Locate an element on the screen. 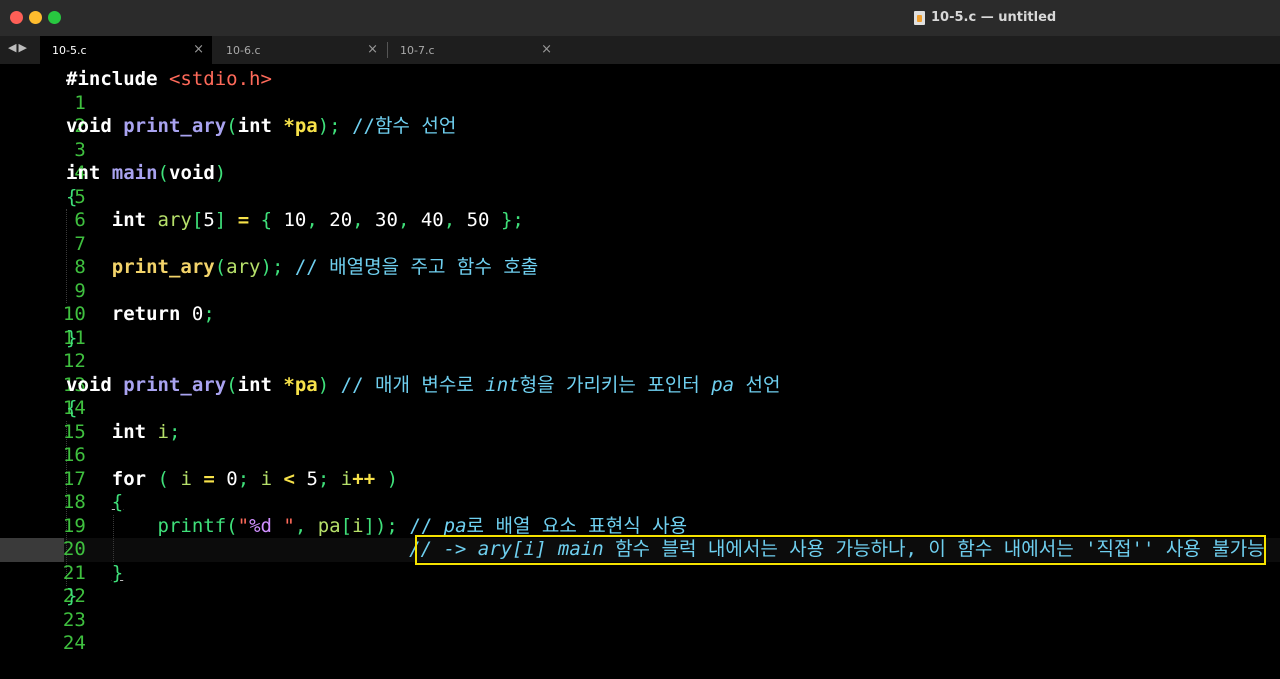 The width and height of the screenshot is (1280, 679). code-line: 16 int i; is located at coordinates (90, 444).